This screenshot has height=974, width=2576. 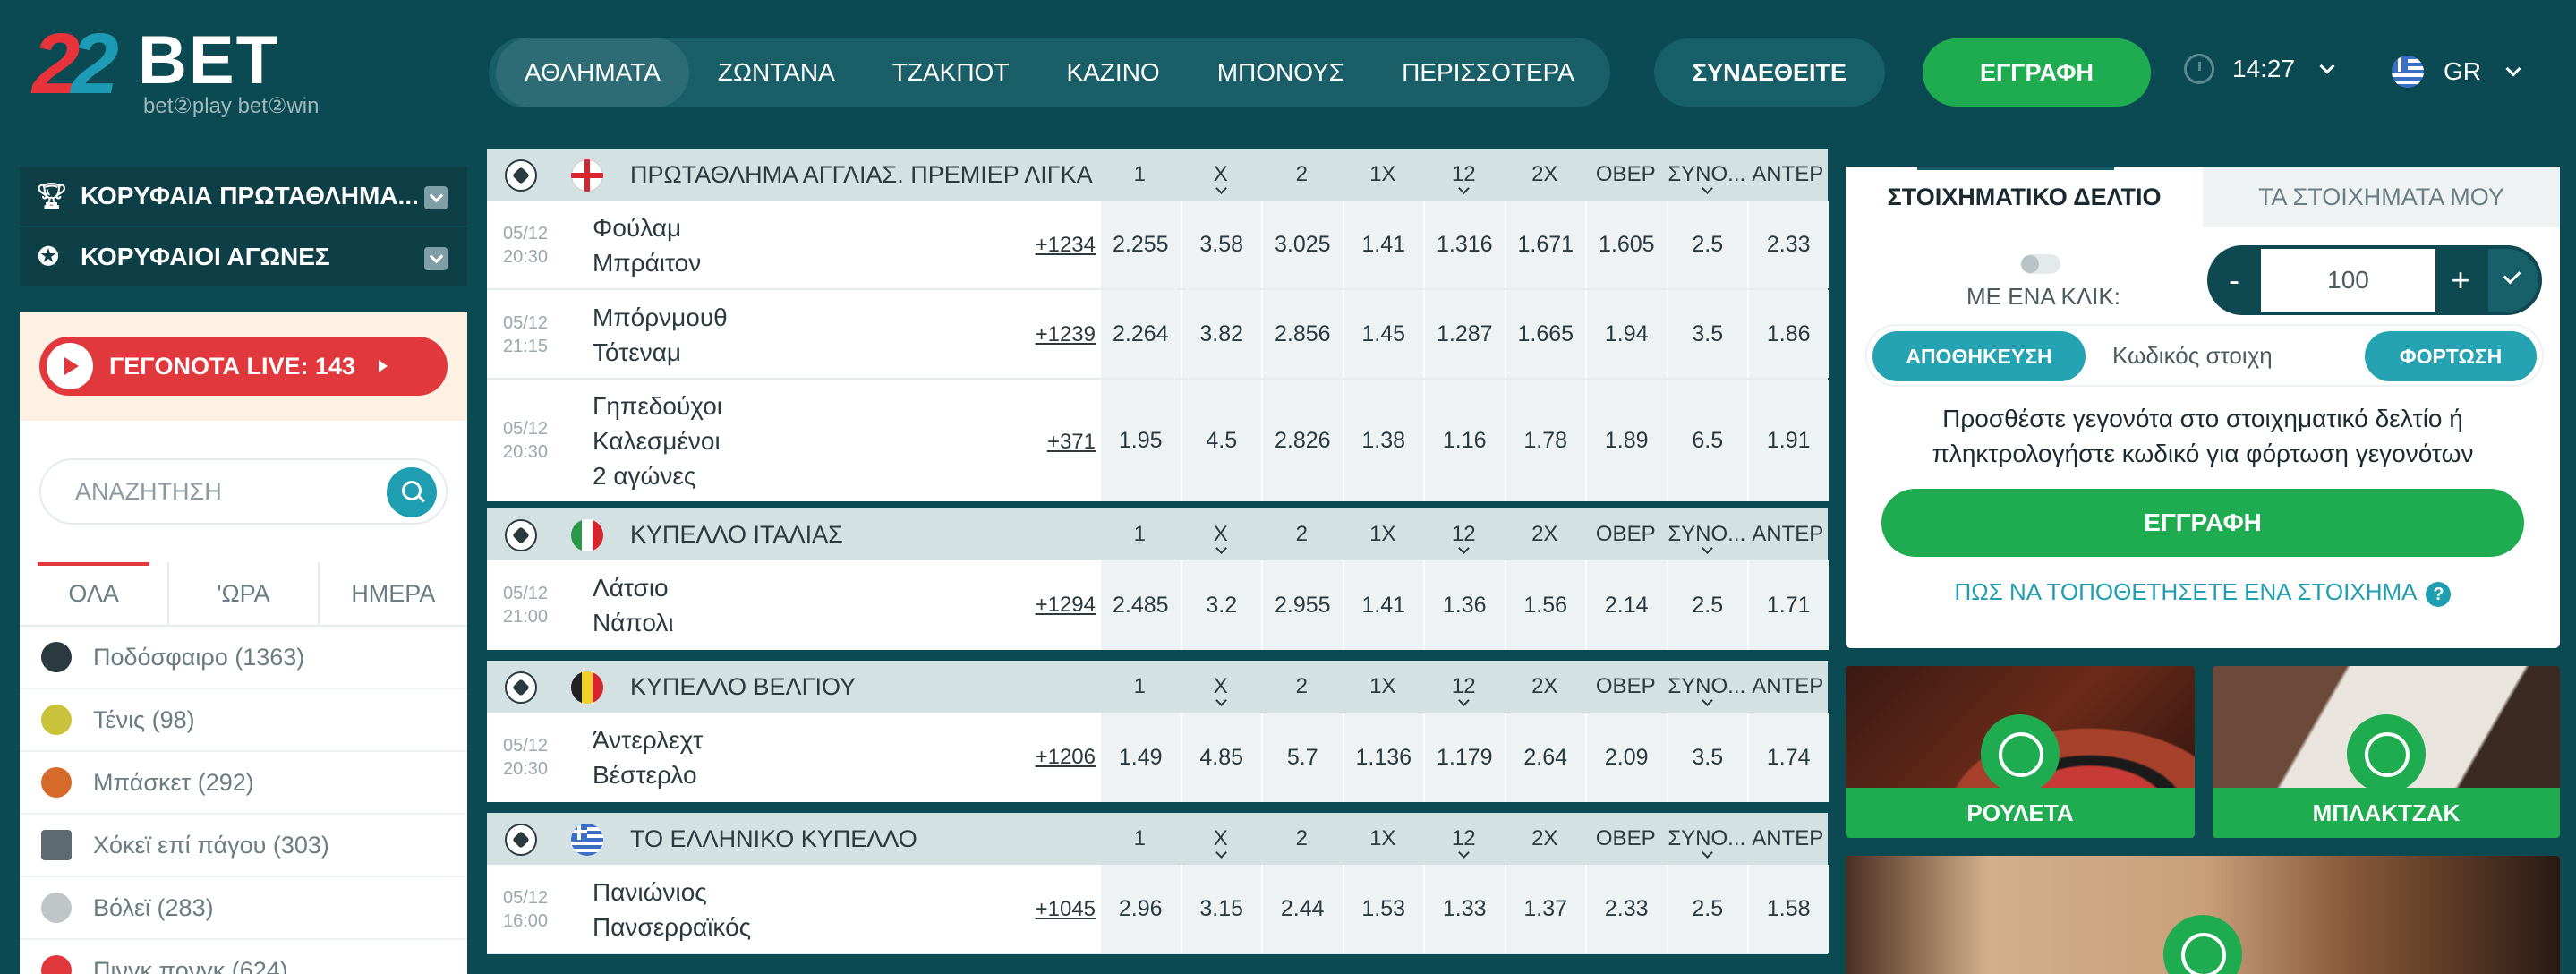 I want to click on sidebar-item-basketball: Μπάσκετ (292), so click(x=243, y=783).